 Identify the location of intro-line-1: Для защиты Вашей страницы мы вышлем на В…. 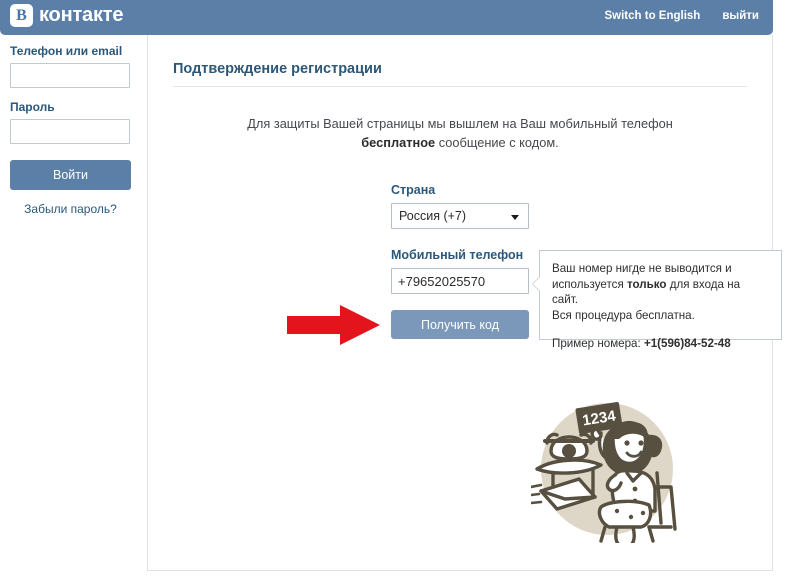
(460, 123).